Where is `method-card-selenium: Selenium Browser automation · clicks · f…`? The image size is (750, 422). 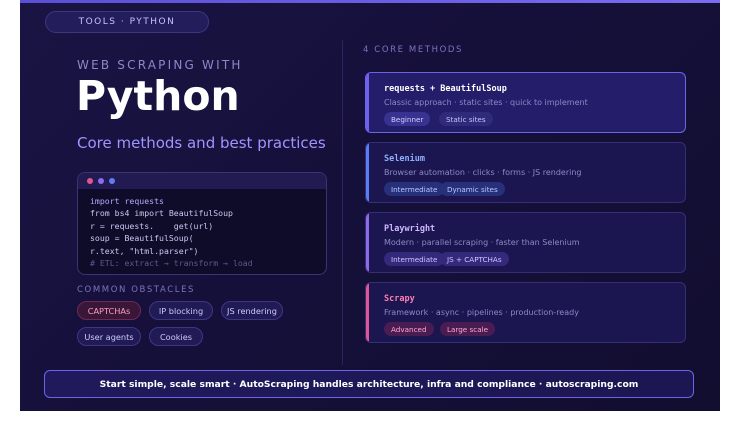 method-card-selenium: Selenium Browser automation · clicks · f… is located at coordinates (525, 172).